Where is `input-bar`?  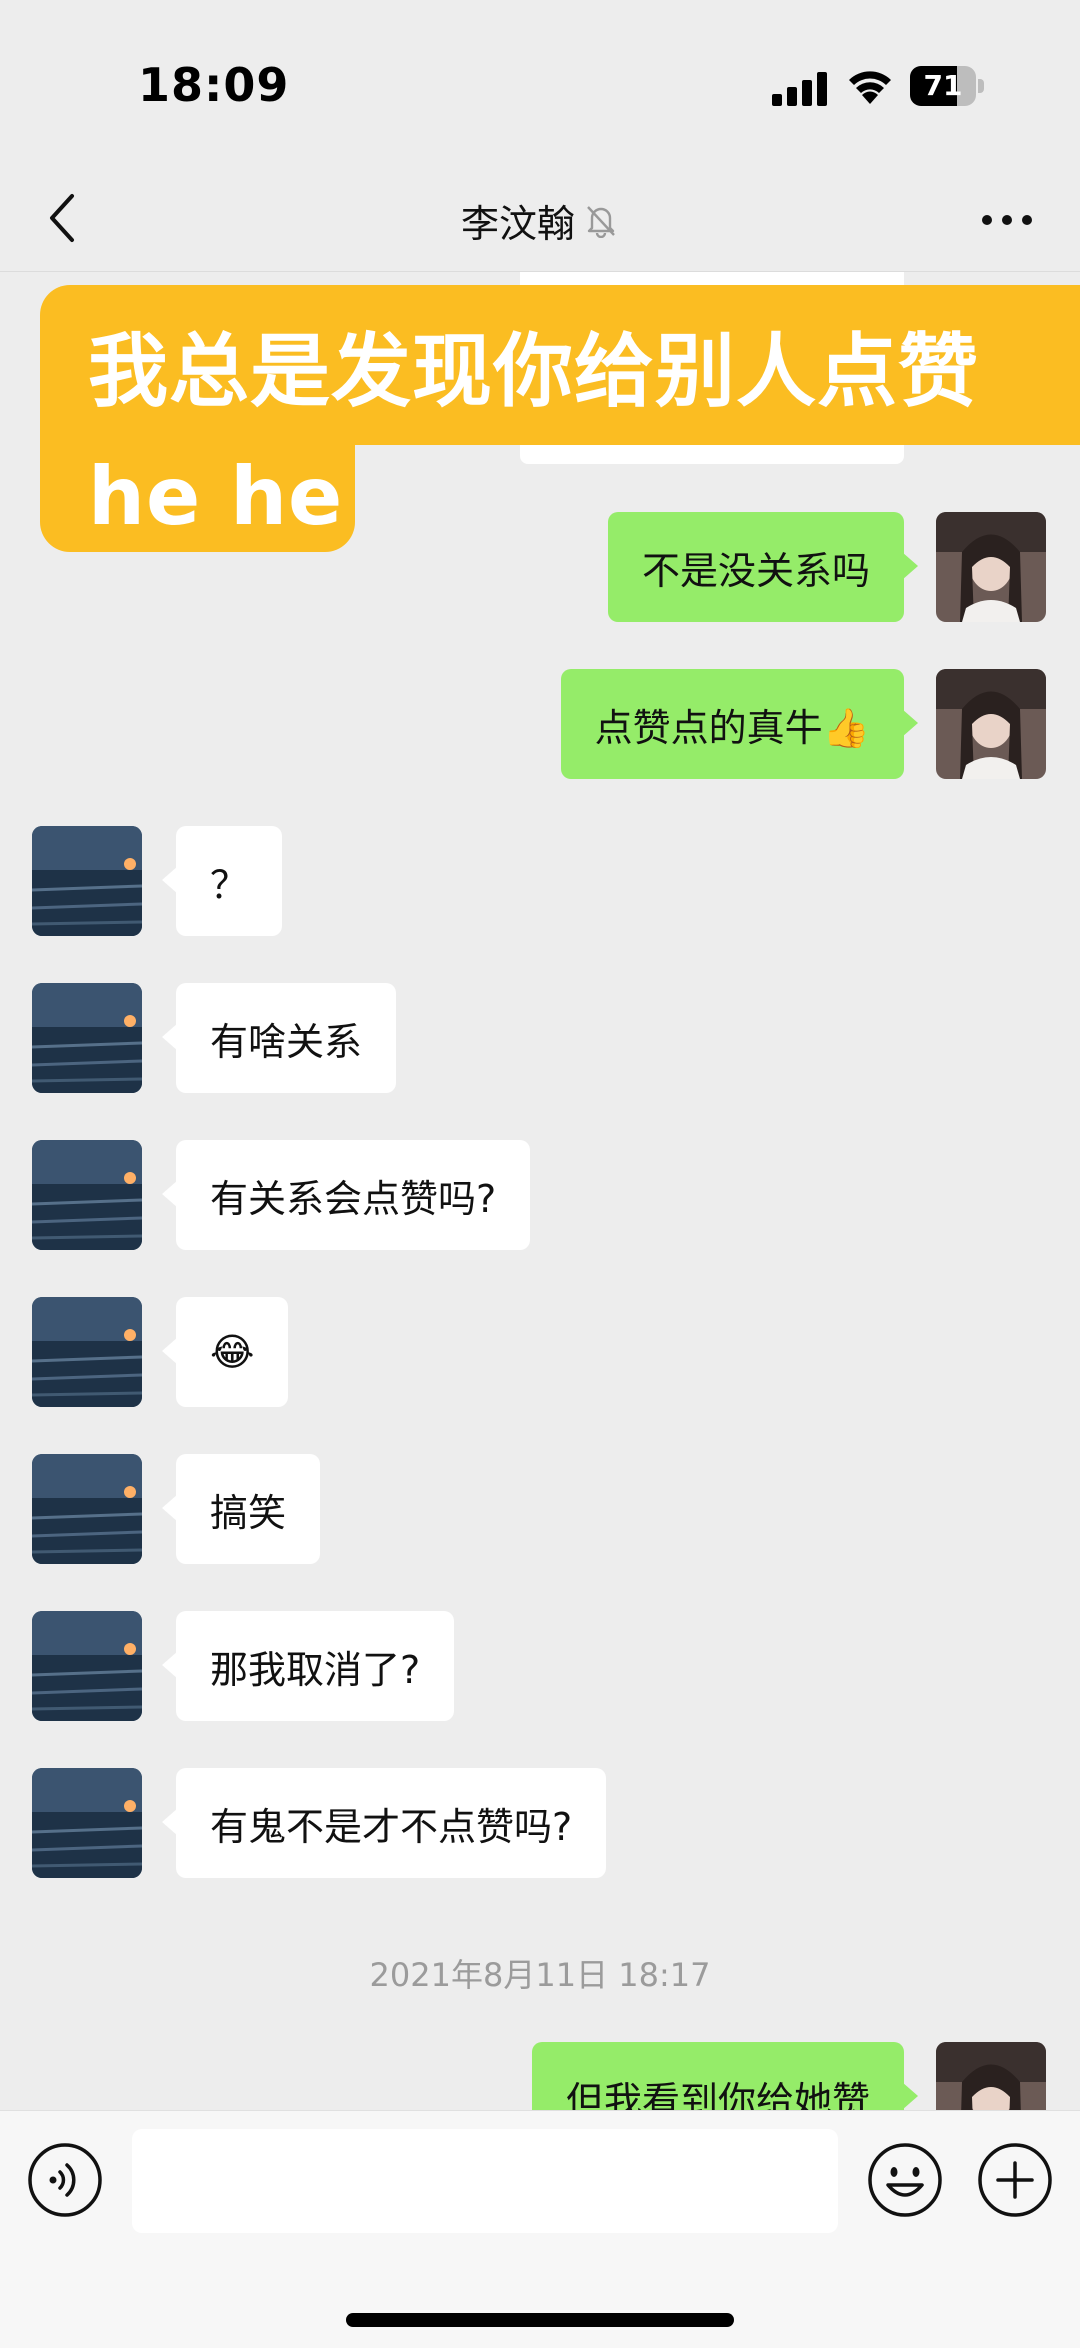 input-bar is located at coordinates (540, 2229).